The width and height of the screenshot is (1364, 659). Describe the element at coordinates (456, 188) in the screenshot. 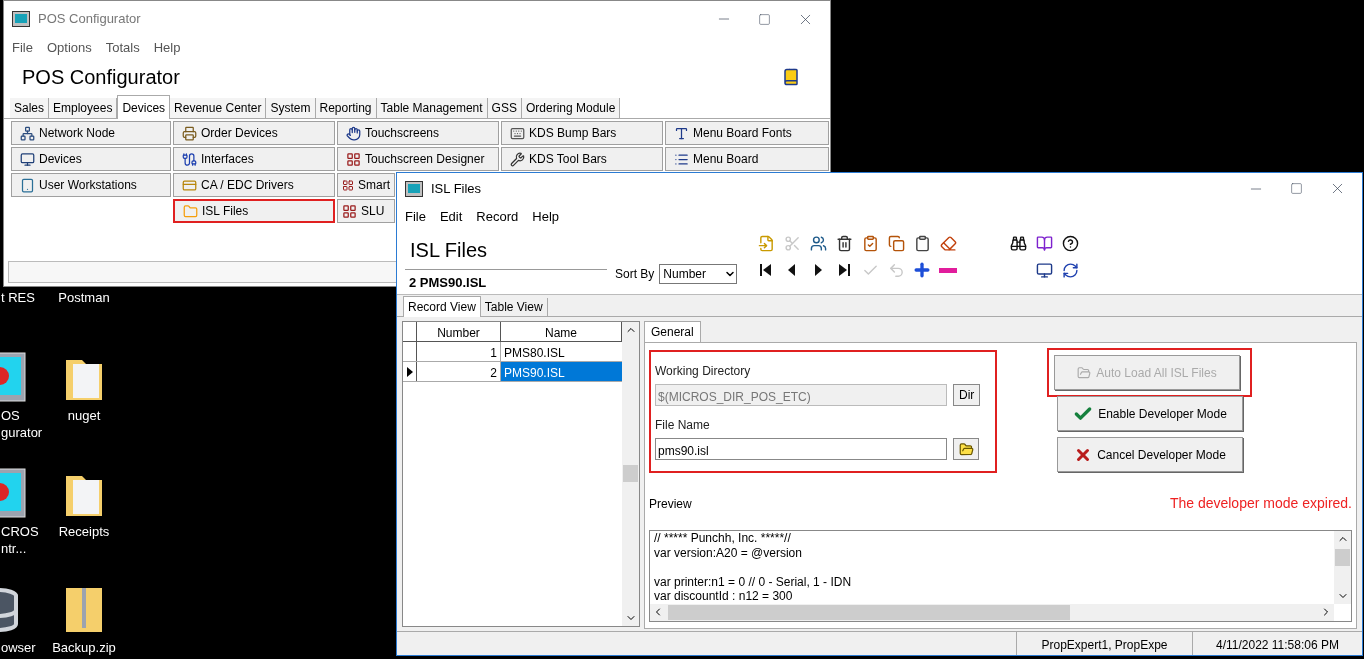

I see `window-title: ISL Files` at that location.